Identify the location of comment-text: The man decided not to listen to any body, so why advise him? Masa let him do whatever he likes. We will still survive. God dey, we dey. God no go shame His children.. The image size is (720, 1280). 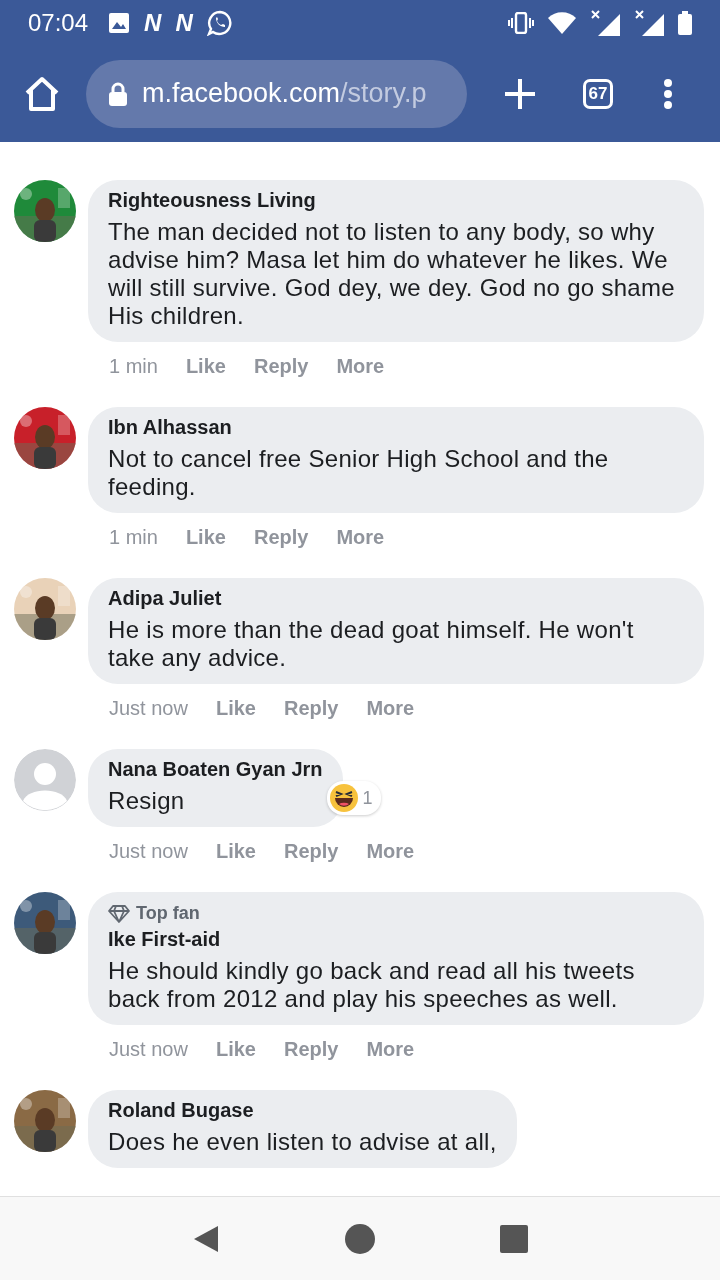
(392, 274).